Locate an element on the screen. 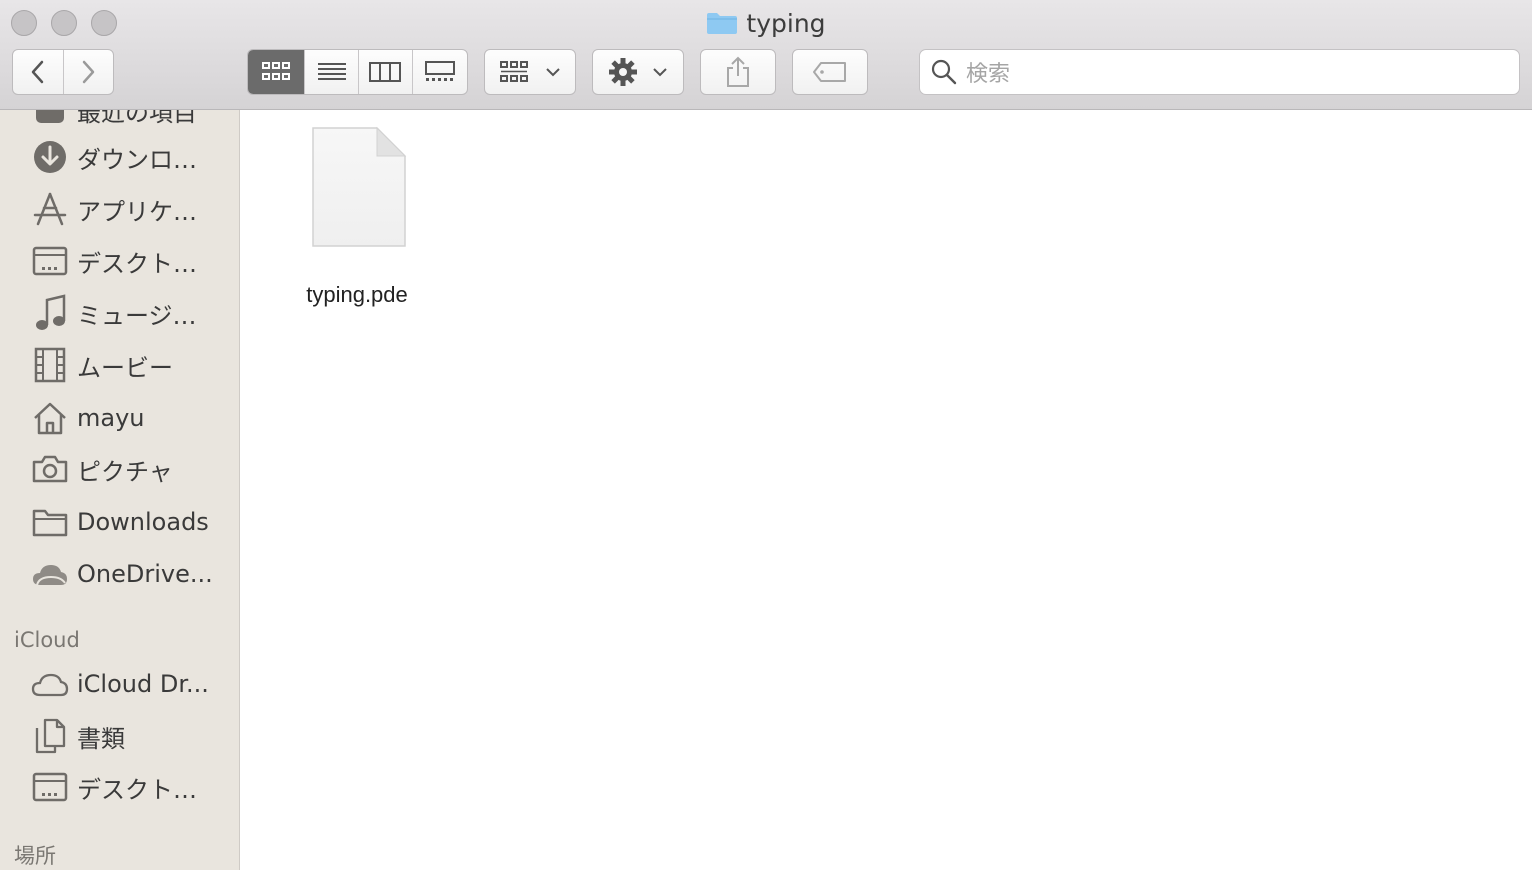  grid-icon is located at coordinates (276, 71).